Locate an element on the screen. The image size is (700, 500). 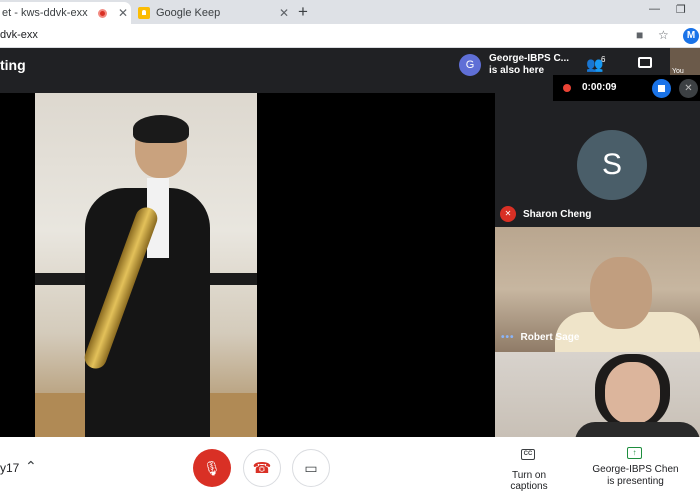
browser-tab-strip: et - kws-ddvk-exx ✕ Google Keep ✕ + — ❐ is located at coordinates (350, 12).